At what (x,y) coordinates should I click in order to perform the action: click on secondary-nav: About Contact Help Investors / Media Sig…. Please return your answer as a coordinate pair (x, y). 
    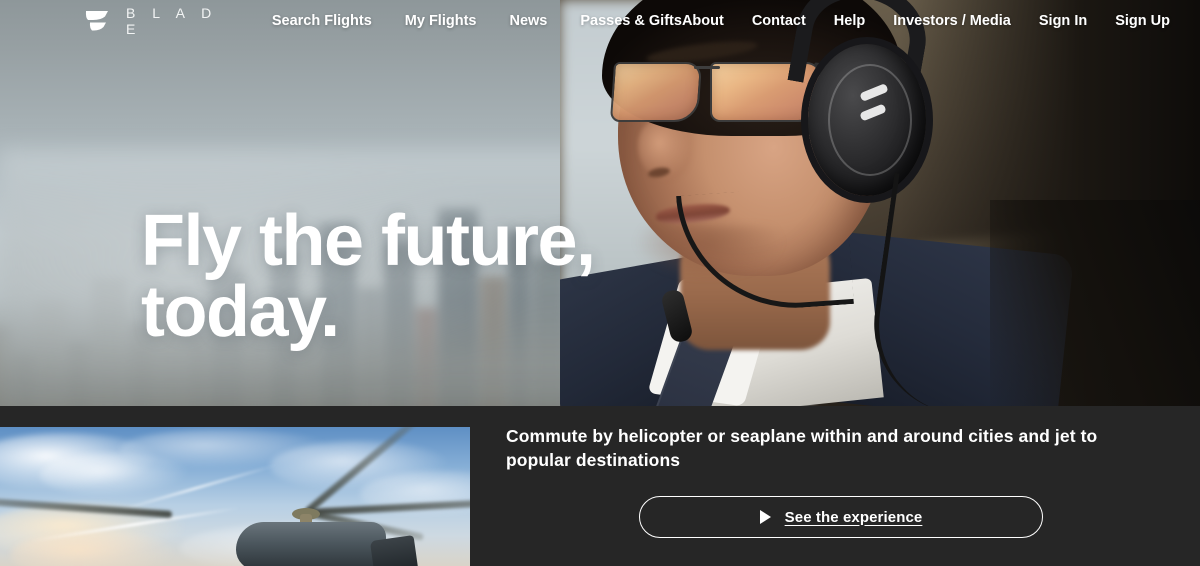
    Looking at the image, I should click on (926, 21).